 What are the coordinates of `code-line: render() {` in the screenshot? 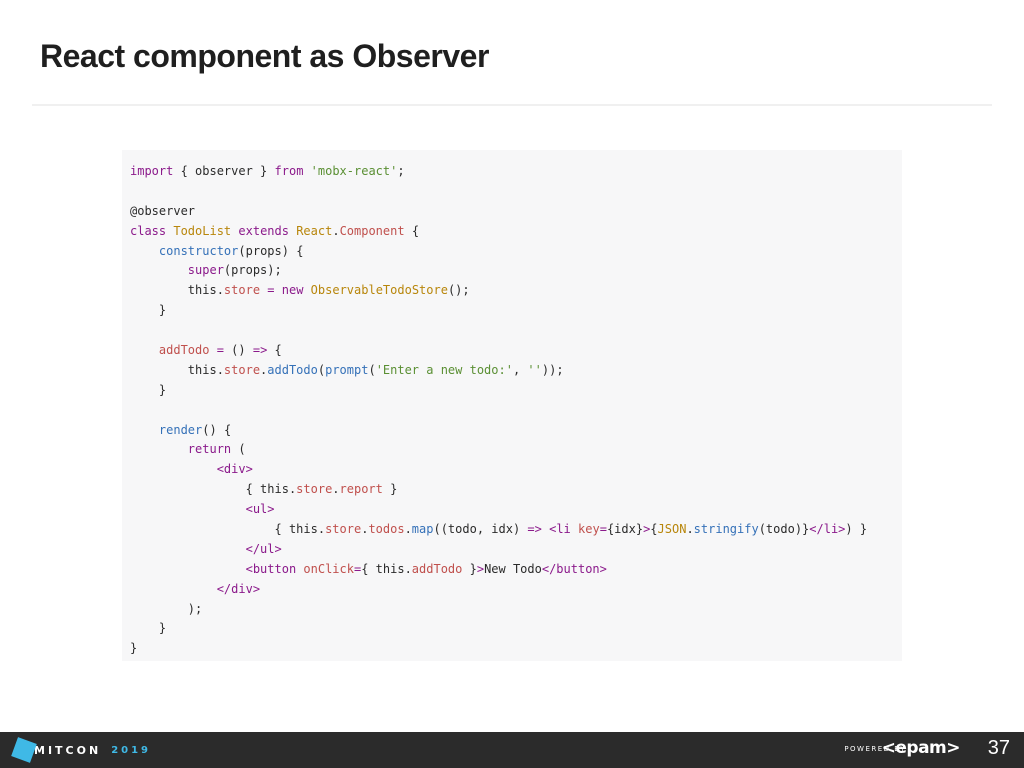 It's located at (498, 431).